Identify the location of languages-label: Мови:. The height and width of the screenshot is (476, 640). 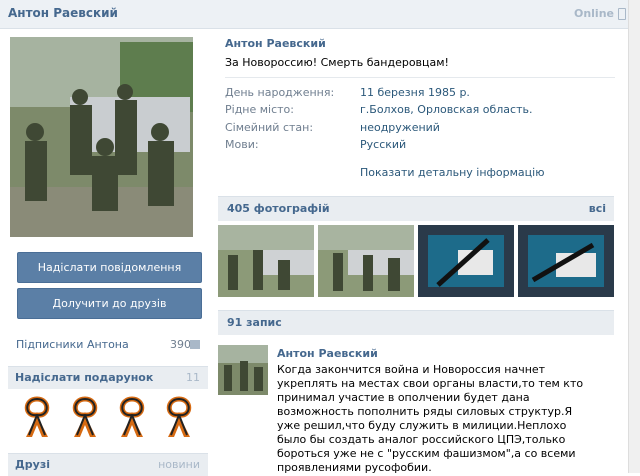
(242, 144).